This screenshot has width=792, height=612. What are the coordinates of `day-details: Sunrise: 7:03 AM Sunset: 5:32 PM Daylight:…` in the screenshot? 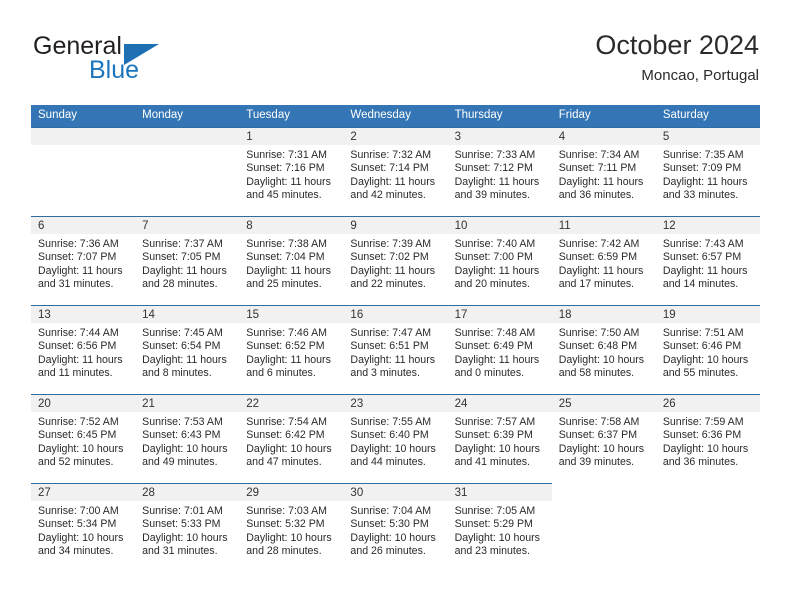 It's located at (291, 529).